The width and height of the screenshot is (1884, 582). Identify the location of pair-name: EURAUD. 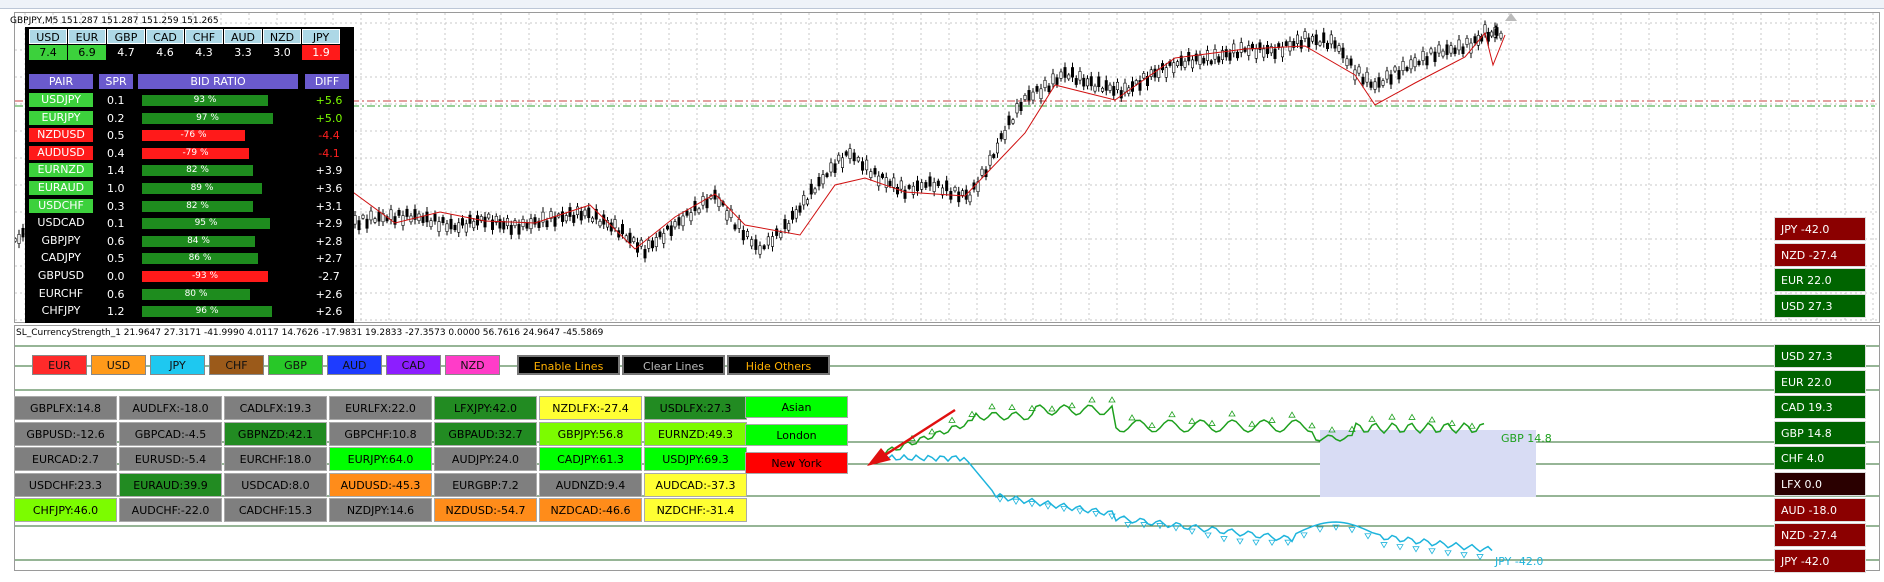
(61, 188).